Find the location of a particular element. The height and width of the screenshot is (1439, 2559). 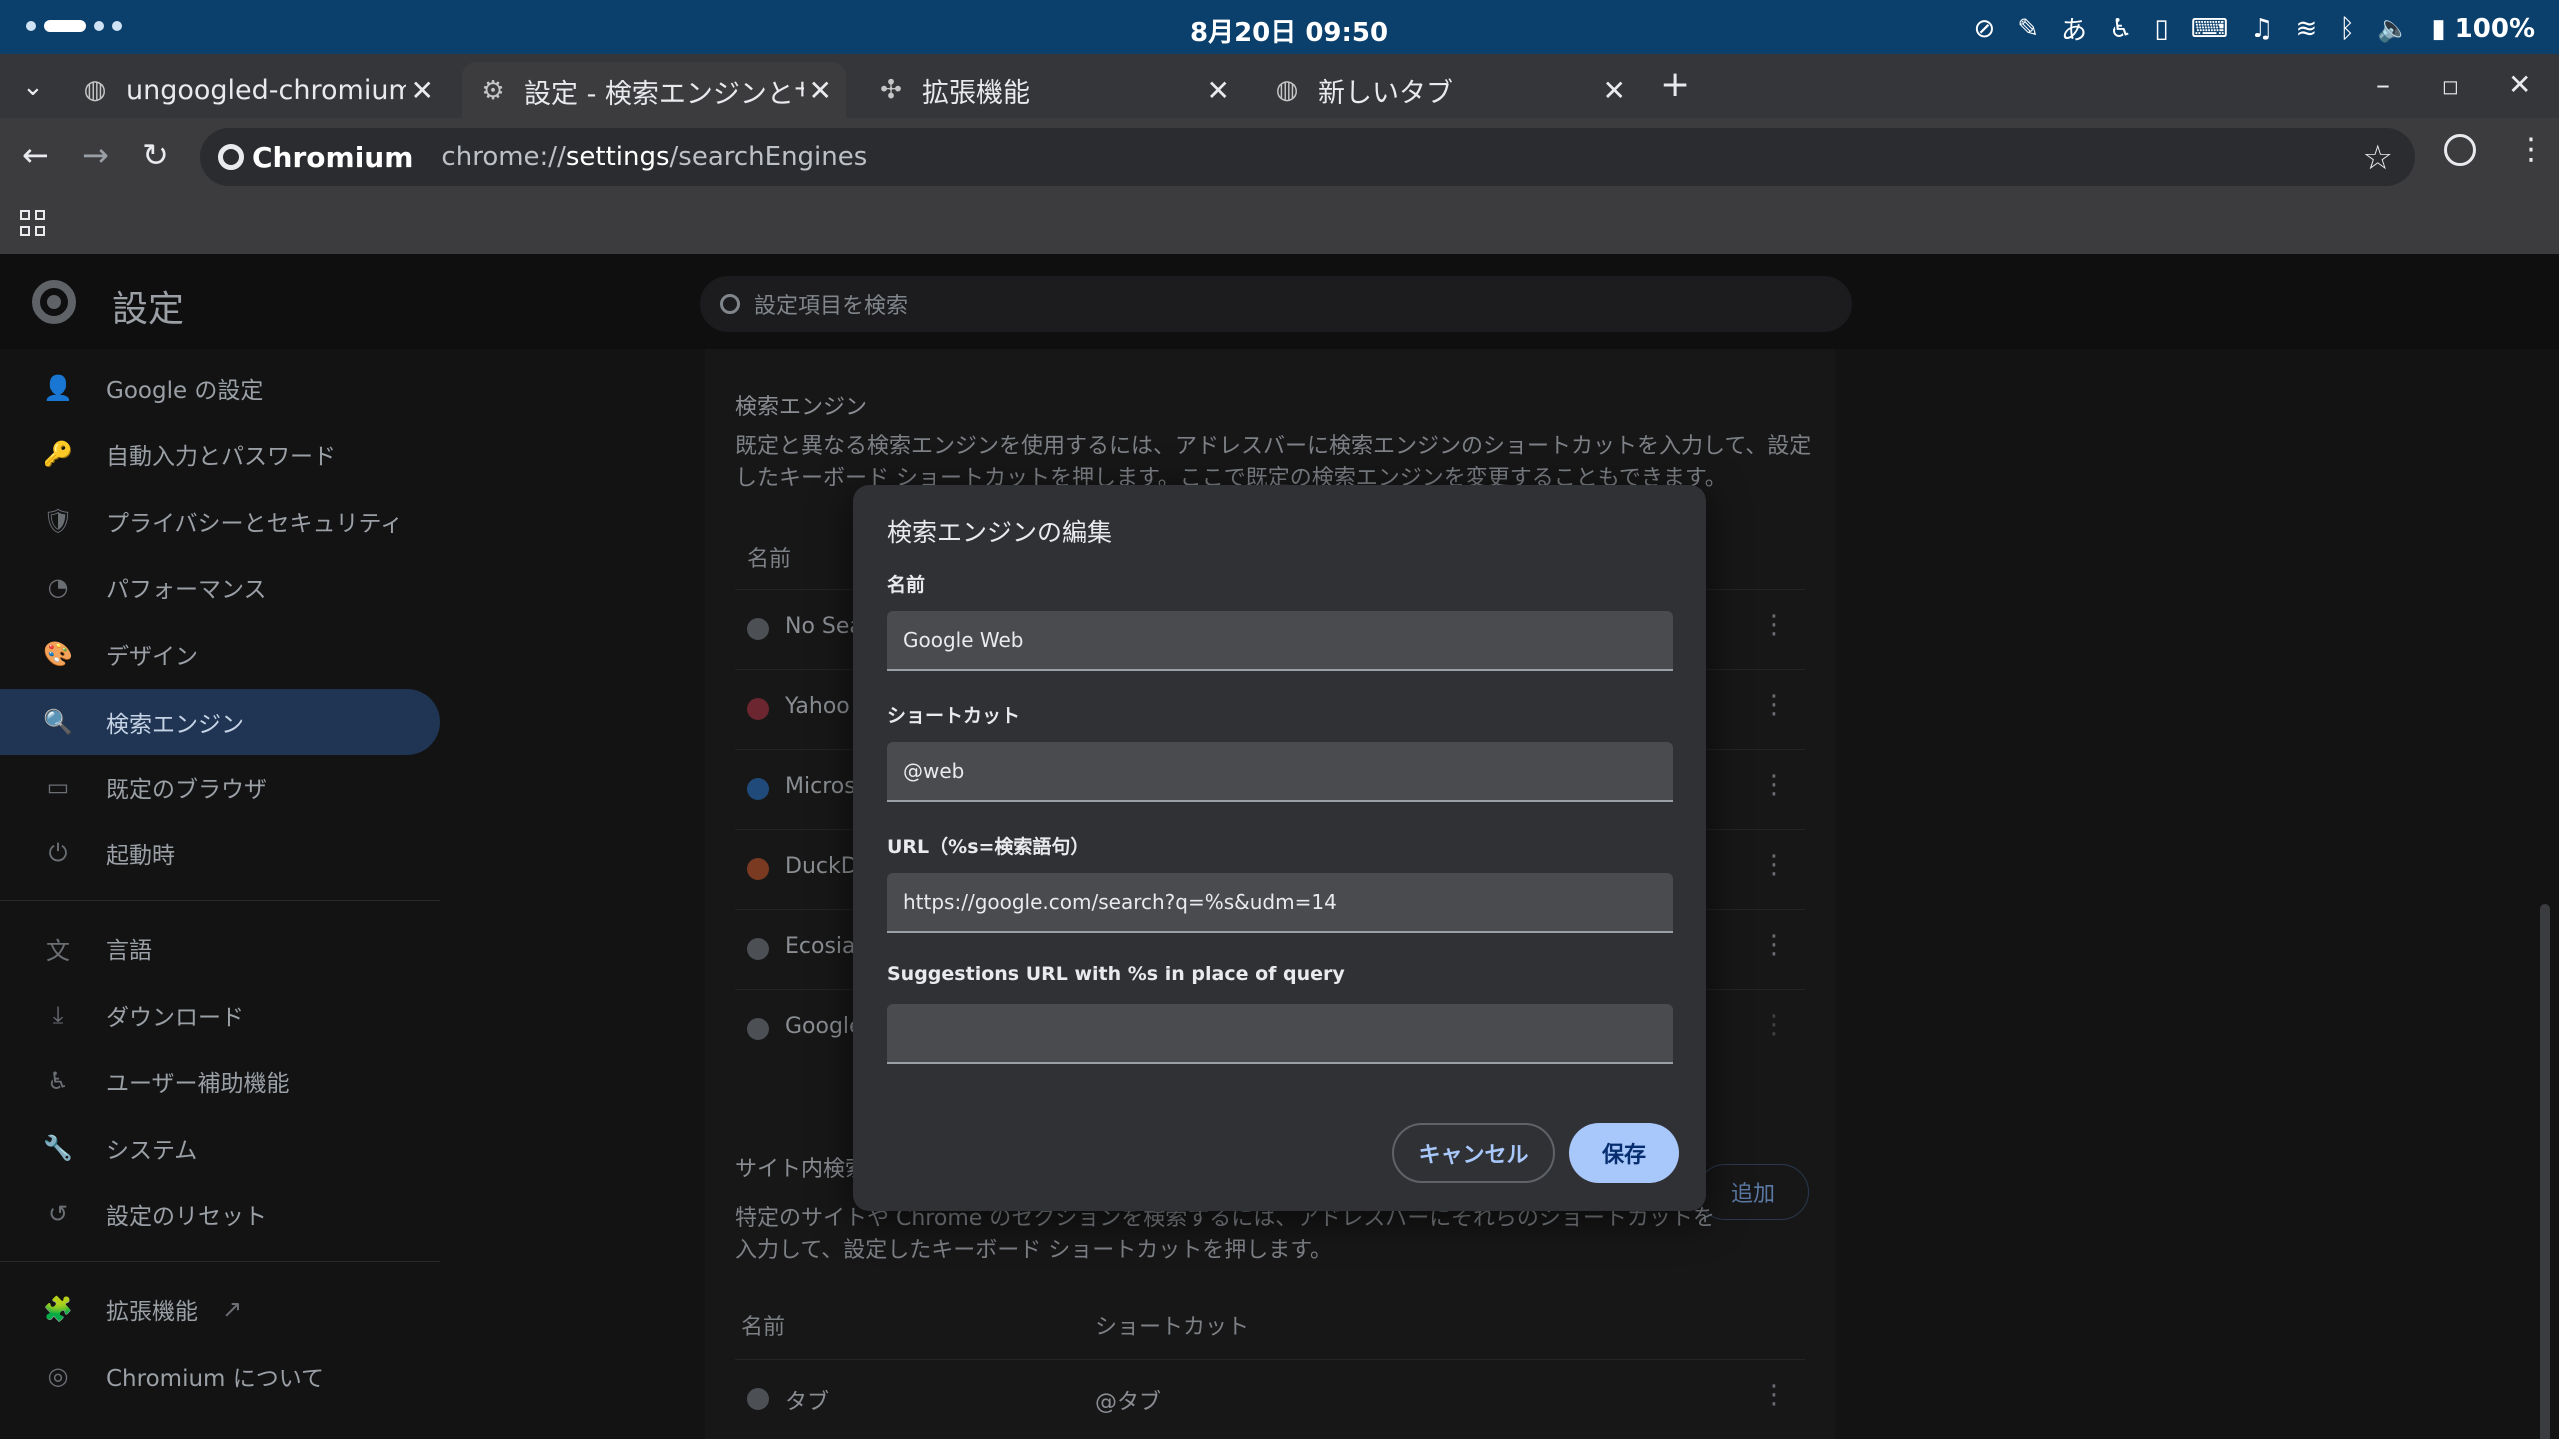

minimize-icon: – is located at coordinates (2383, 84).